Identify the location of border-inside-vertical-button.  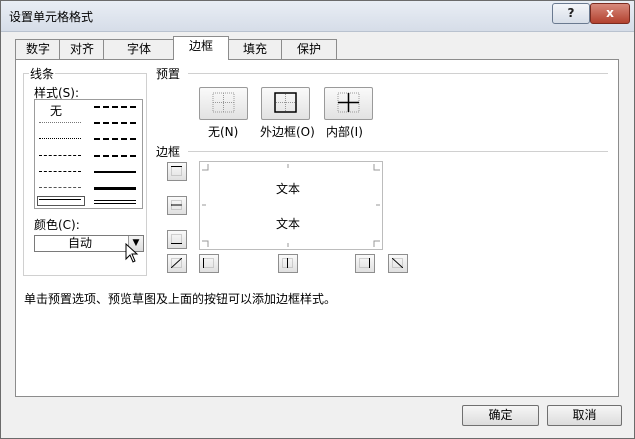
(288, 263).